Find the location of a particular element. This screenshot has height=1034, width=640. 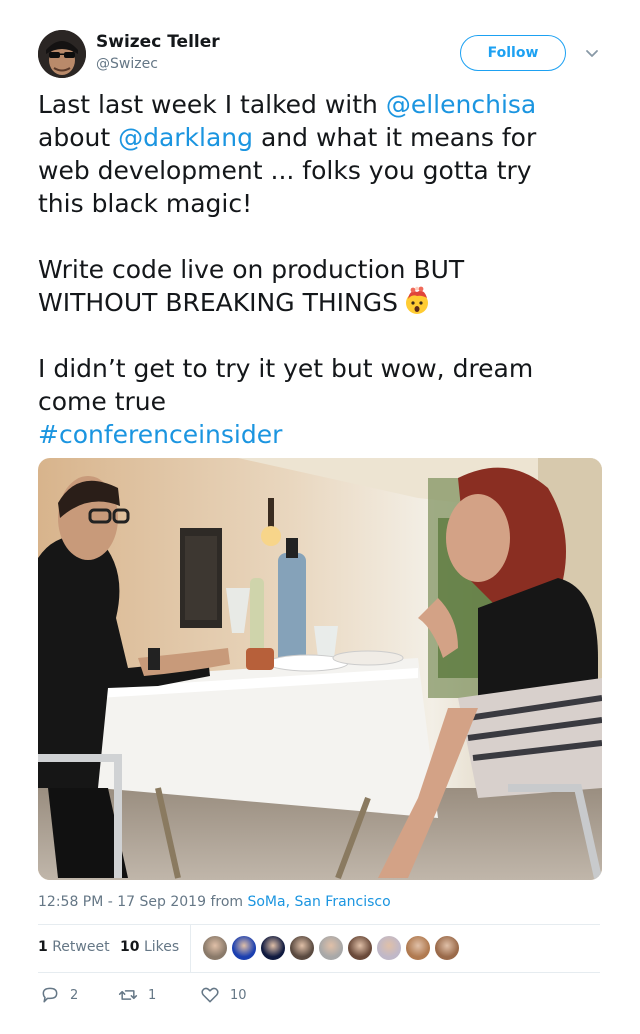

retweet-icon is located at coordinates (128, 995).